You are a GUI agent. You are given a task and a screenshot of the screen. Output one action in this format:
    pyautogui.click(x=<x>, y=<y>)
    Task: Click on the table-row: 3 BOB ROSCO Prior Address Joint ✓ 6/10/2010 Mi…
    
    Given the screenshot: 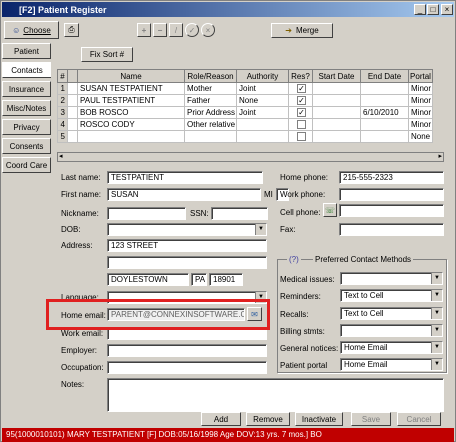 What is the action you would take?
    pyautogui.click(x=245, y=112)
    